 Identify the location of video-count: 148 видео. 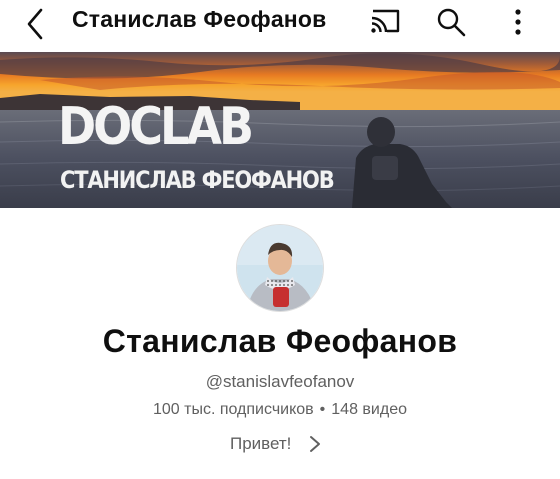
(369, 409).